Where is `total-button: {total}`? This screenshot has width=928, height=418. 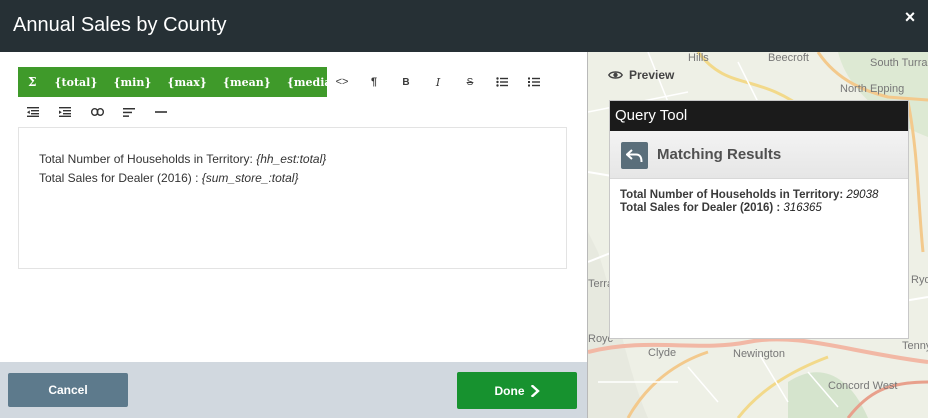 total-button: {total} is located at coordinates (75, 82).